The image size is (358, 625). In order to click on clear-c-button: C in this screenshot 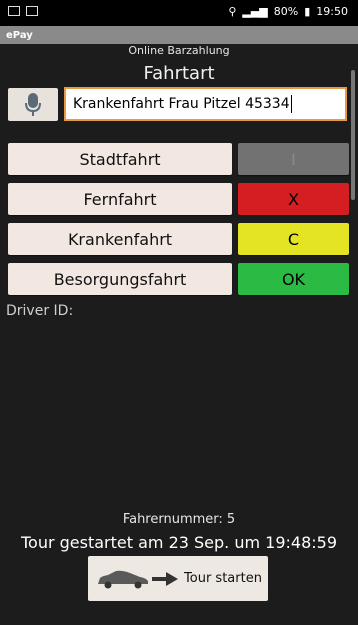, I will do `click(293, 239)`.